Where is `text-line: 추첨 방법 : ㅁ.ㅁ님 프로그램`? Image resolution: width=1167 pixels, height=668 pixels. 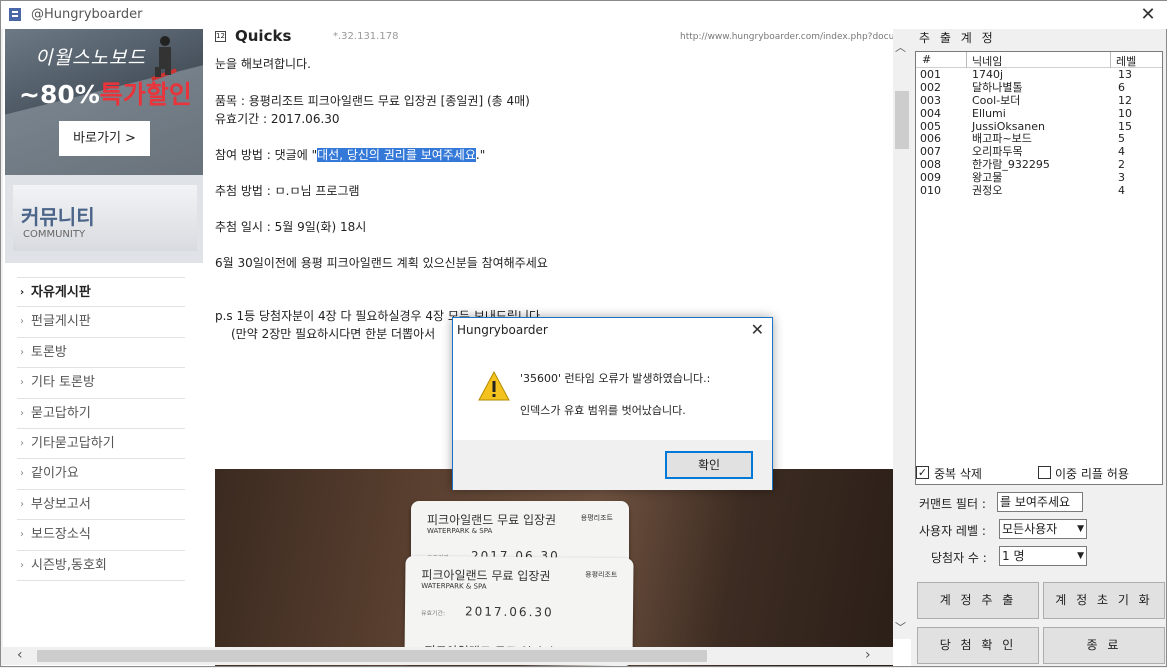 text-line: 추첨 방법 : ㅁ.ㅁ님 프로그램 is located at coordinates (287, 191).